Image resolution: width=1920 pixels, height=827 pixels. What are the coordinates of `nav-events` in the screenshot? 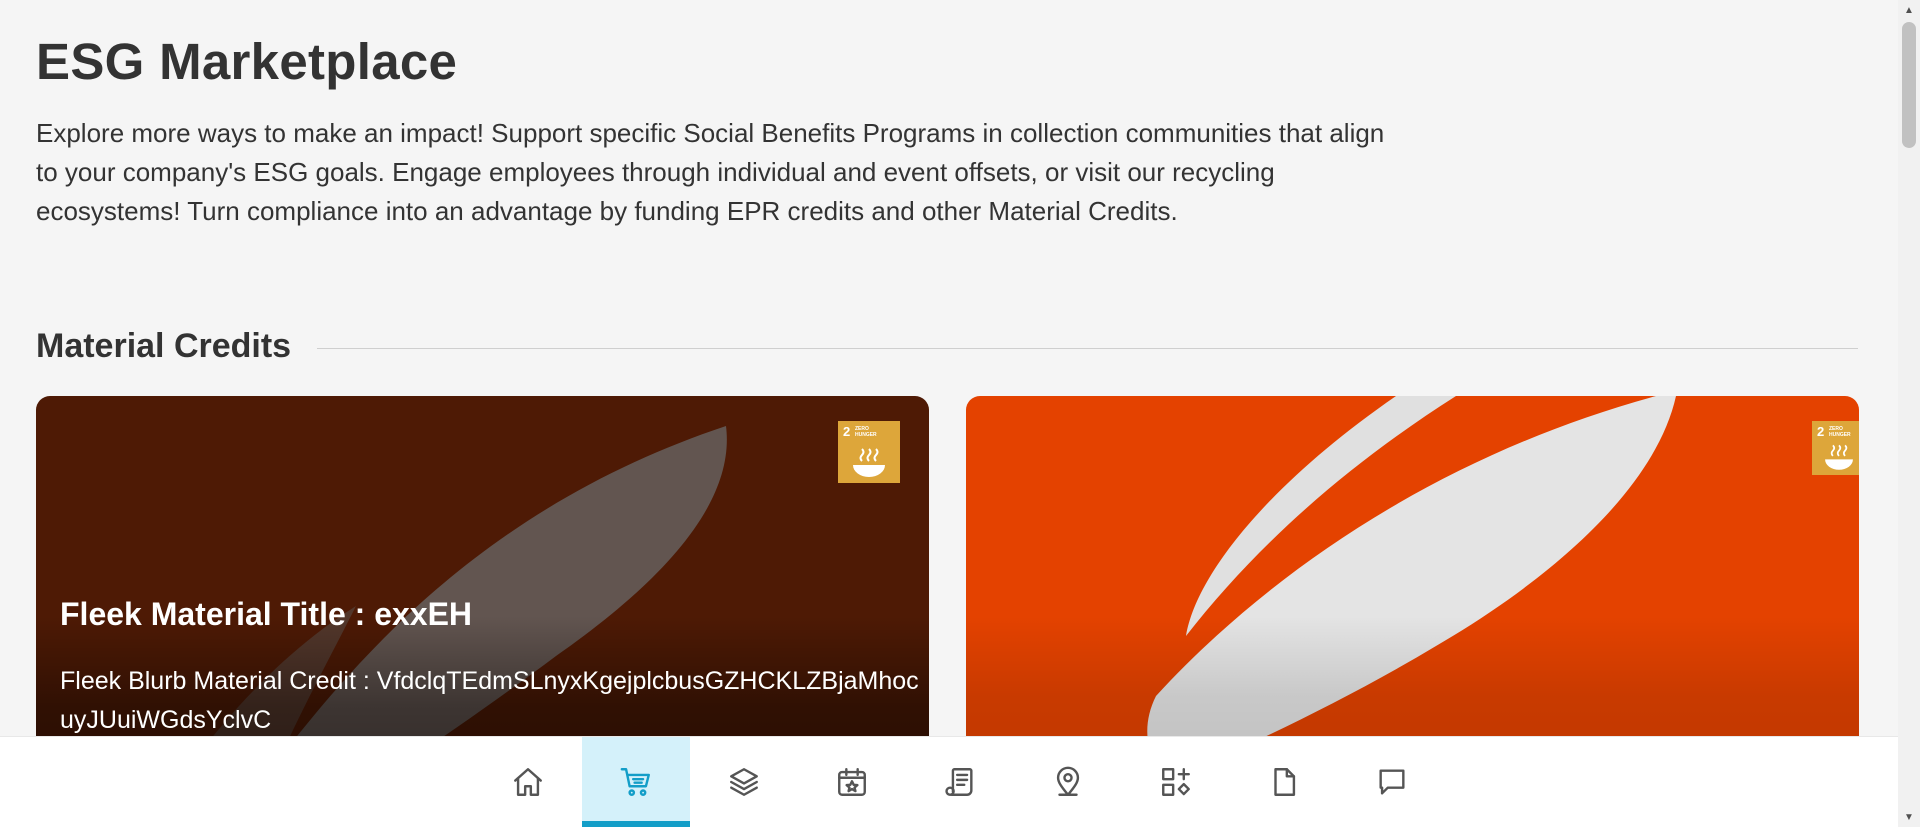 It's located at (852, 782).